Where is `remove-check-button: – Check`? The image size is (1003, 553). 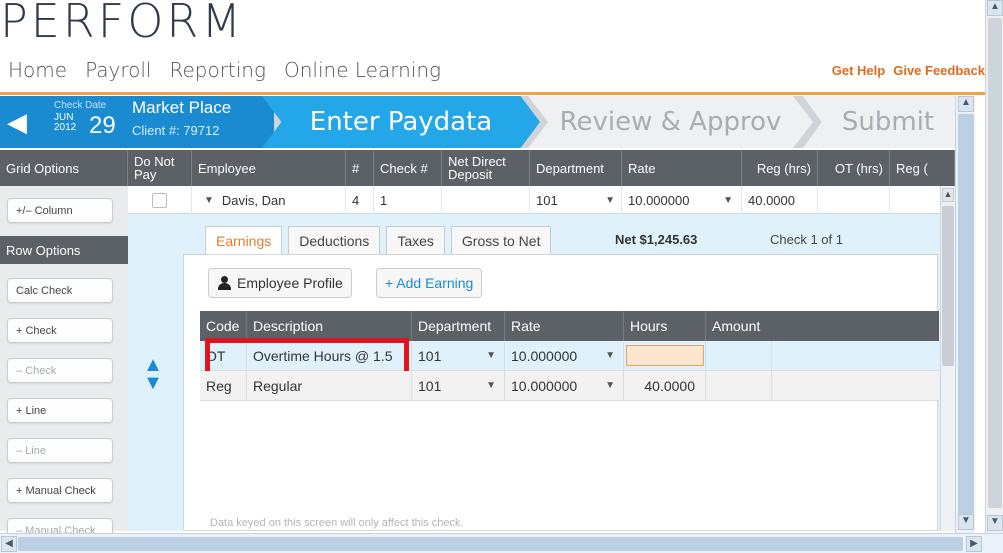
remove-check-button: – Check is located at coordinates (60, 370).